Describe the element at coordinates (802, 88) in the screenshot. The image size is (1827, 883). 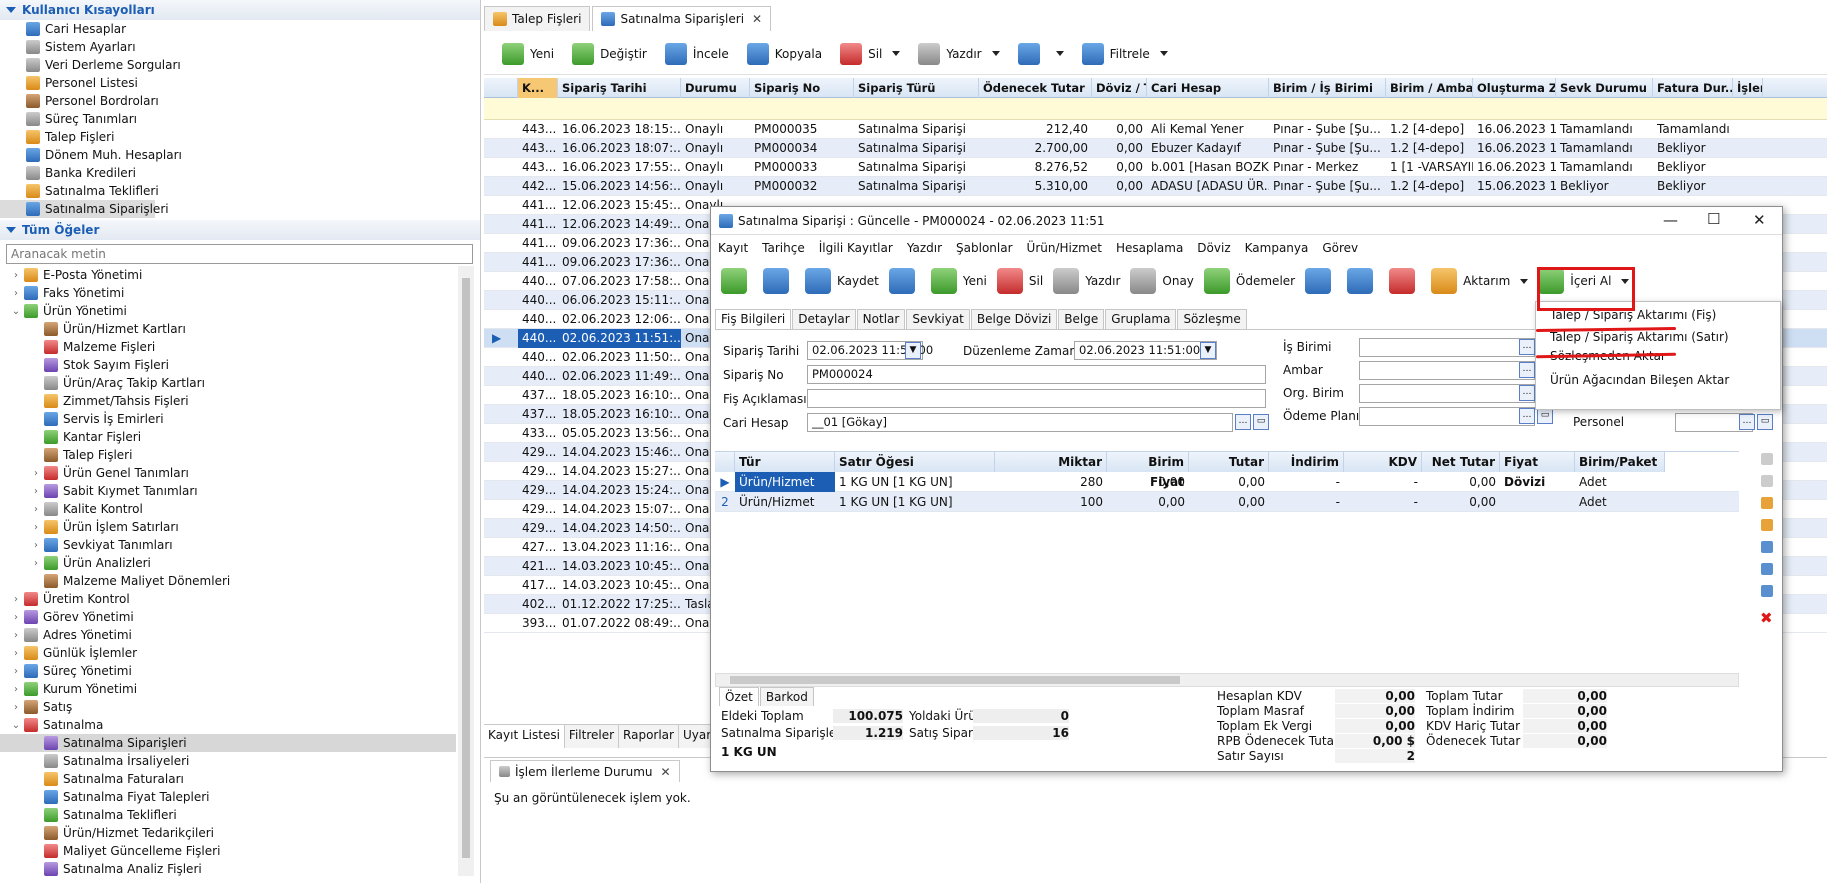
I see `column-header: Sipariş No` at that location.